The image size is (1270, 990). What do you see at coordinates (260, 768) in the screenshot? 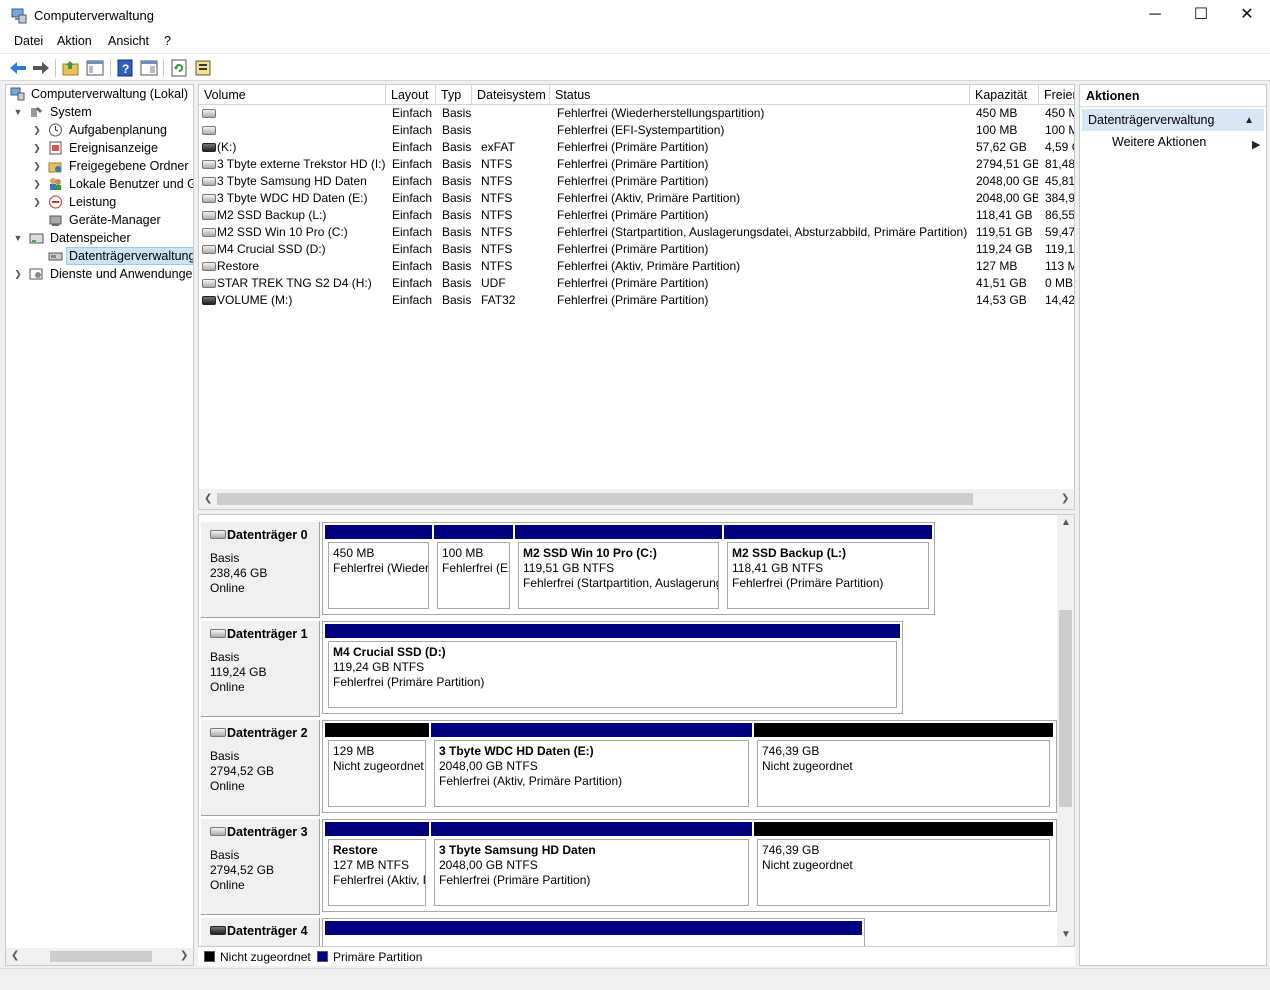
I see `disk-2-label: Datenträger 2 Basis 2794,52 GB Online` at bounding box center [260, 768].